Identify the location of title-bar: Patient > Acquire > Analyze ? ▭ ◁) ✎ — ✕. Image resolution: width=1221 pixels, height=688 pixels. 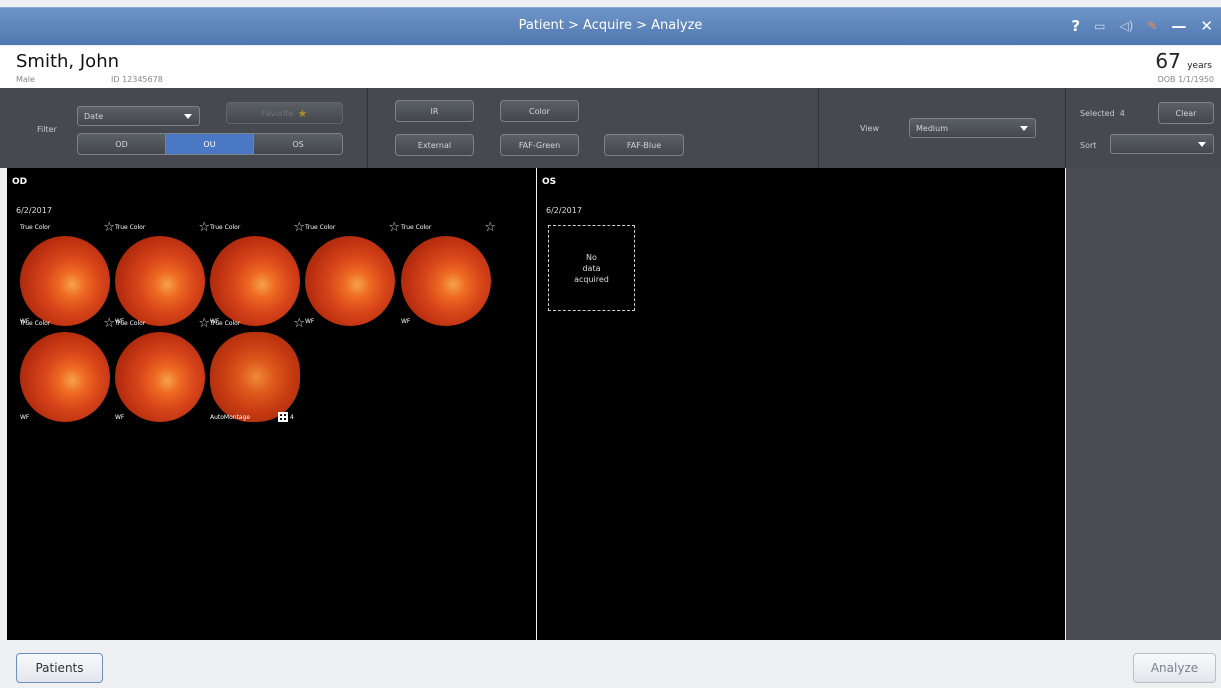
(610, 26).